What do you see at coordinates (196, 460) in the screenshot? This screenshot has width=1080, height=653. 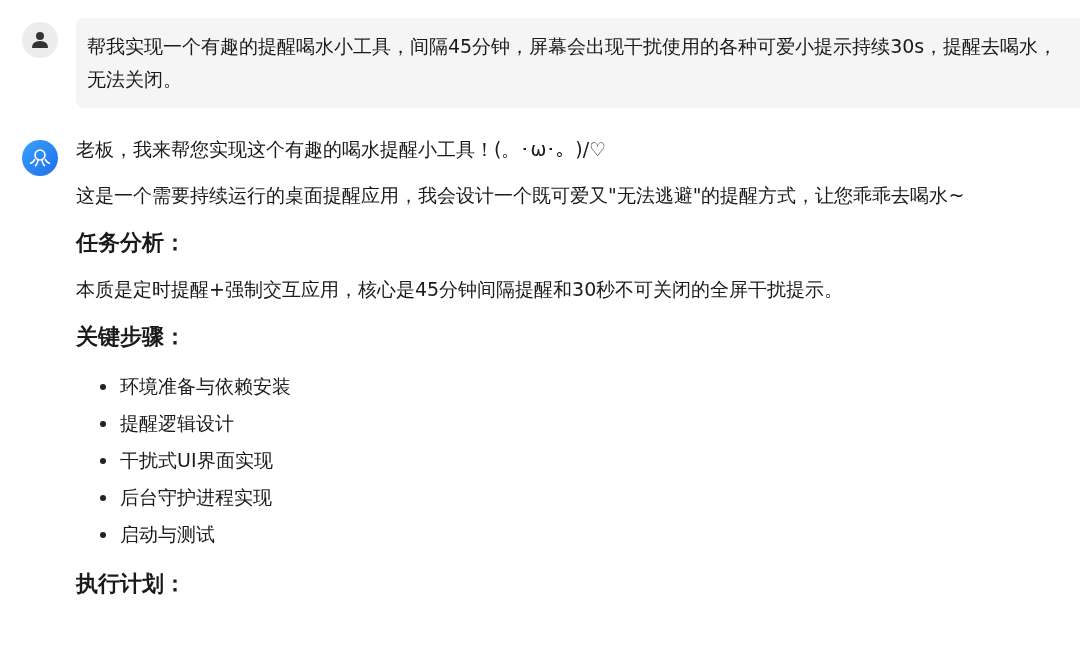 I see `list-item: 干扰式UI界面实现` at bounding box center [196, 460].